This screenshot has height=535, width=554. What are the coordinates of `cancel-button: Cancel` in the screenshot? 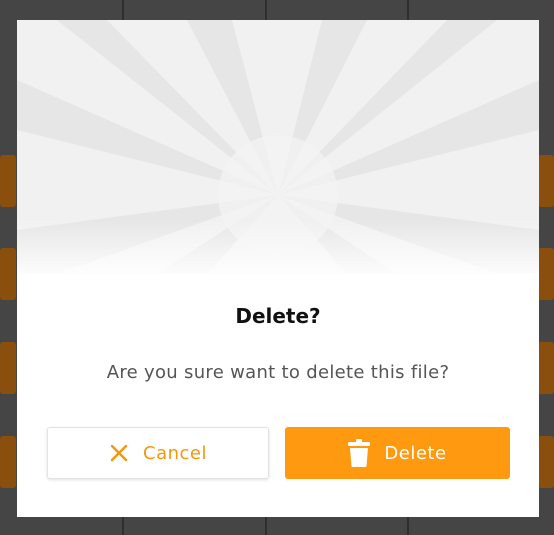 It's located at (158, 453).